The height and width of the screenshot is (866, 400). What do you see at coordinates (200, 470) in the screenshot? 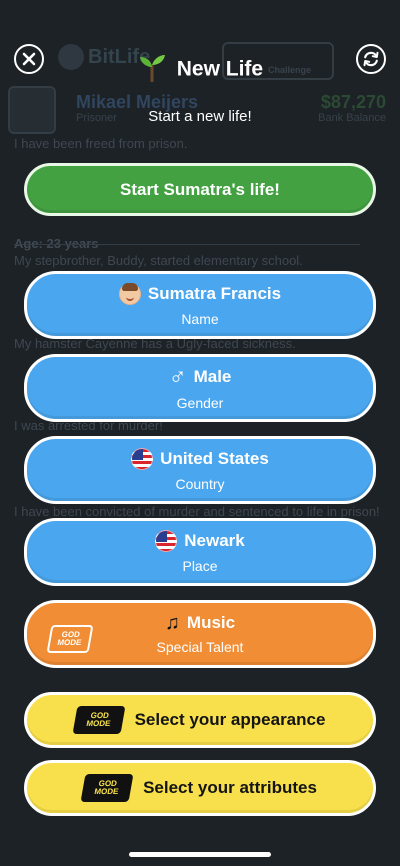
I see `country-selector: United States Country` at bounding box center [200, 470].